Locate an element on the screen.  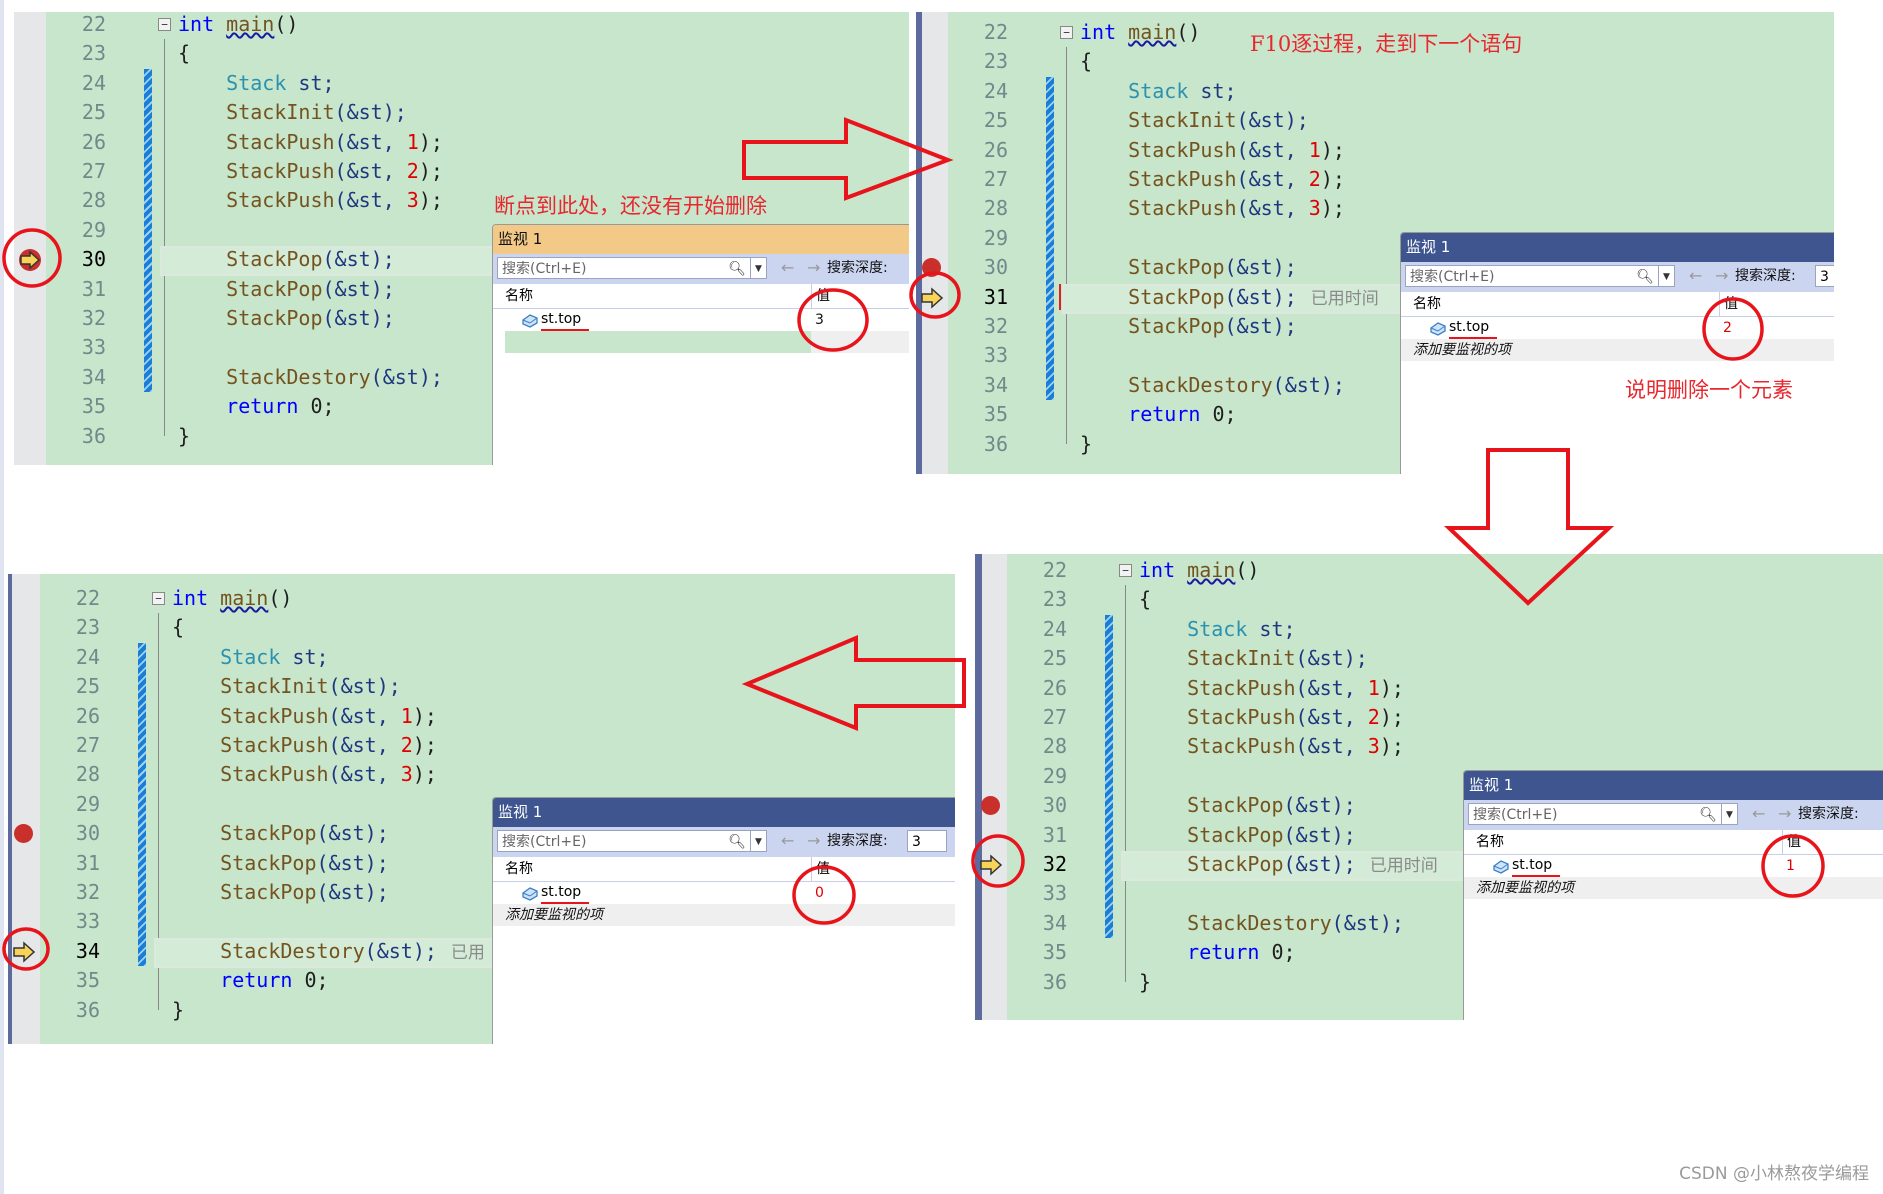
code-token: (&st); is located at coordinates (352, 833).